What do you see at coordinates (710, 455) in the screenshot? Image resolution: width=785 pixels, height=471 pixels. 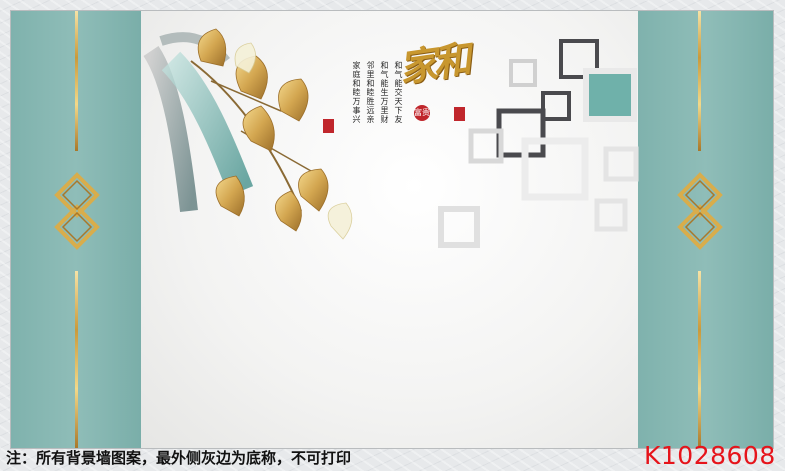 I see `product-code: K1028608` at bounding box center [710, 455].